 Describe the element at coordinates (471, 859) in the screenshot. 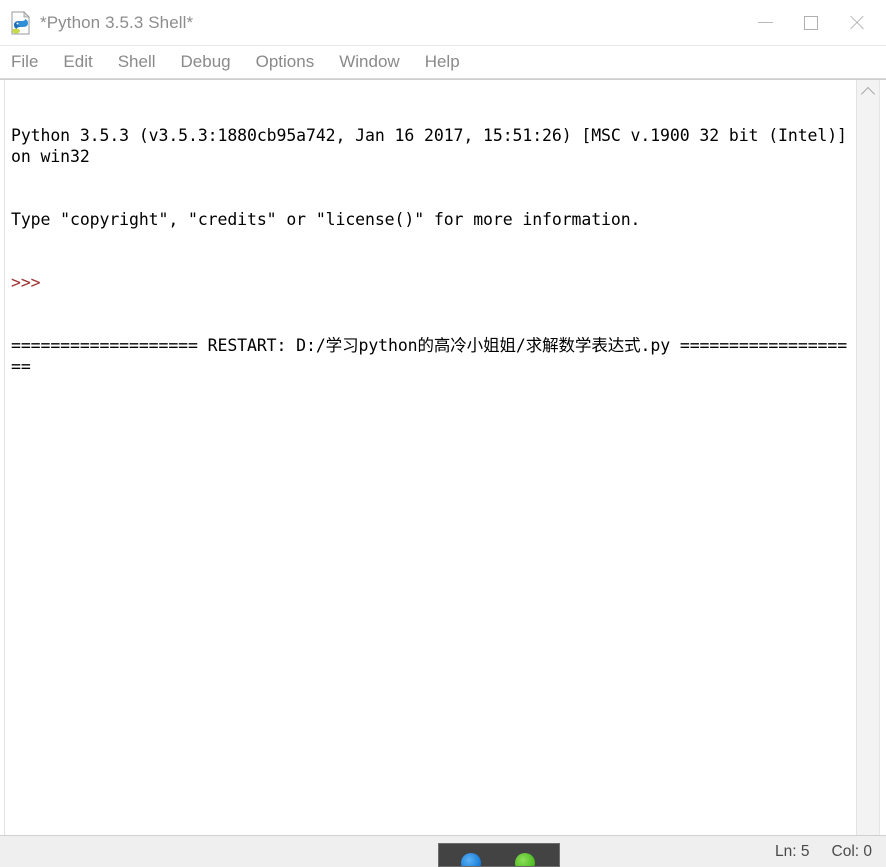

I see `blue-app-icon` at that location.